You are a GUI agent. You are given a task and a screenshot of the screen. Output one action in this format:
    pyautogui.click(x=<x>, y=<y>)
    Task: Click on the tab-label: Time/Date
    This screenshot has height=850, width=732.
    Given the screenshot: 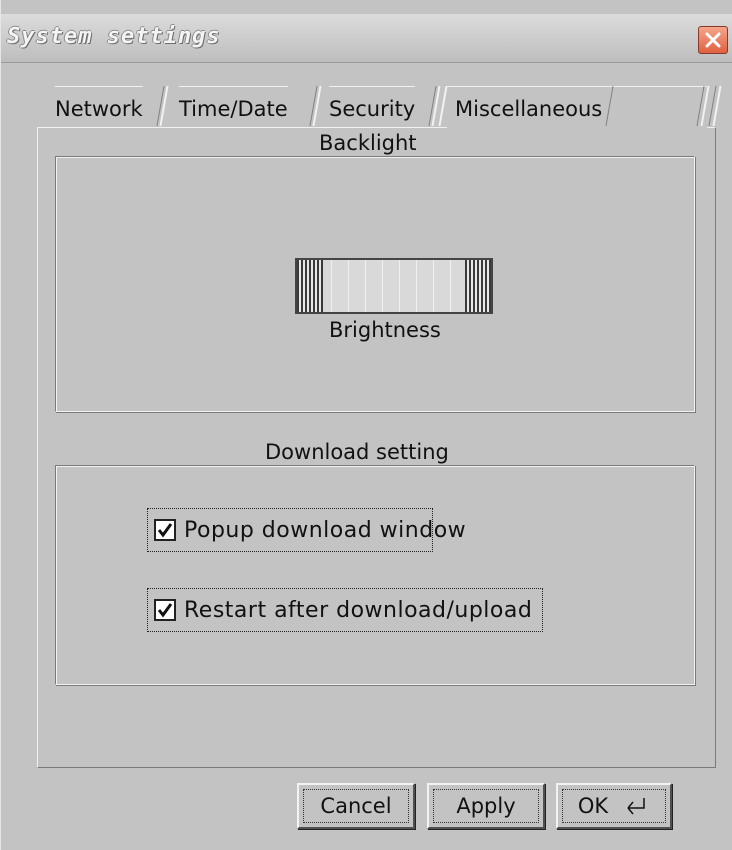 What is the action you would take?
    pyautogui.click(x=233, y=109)
    